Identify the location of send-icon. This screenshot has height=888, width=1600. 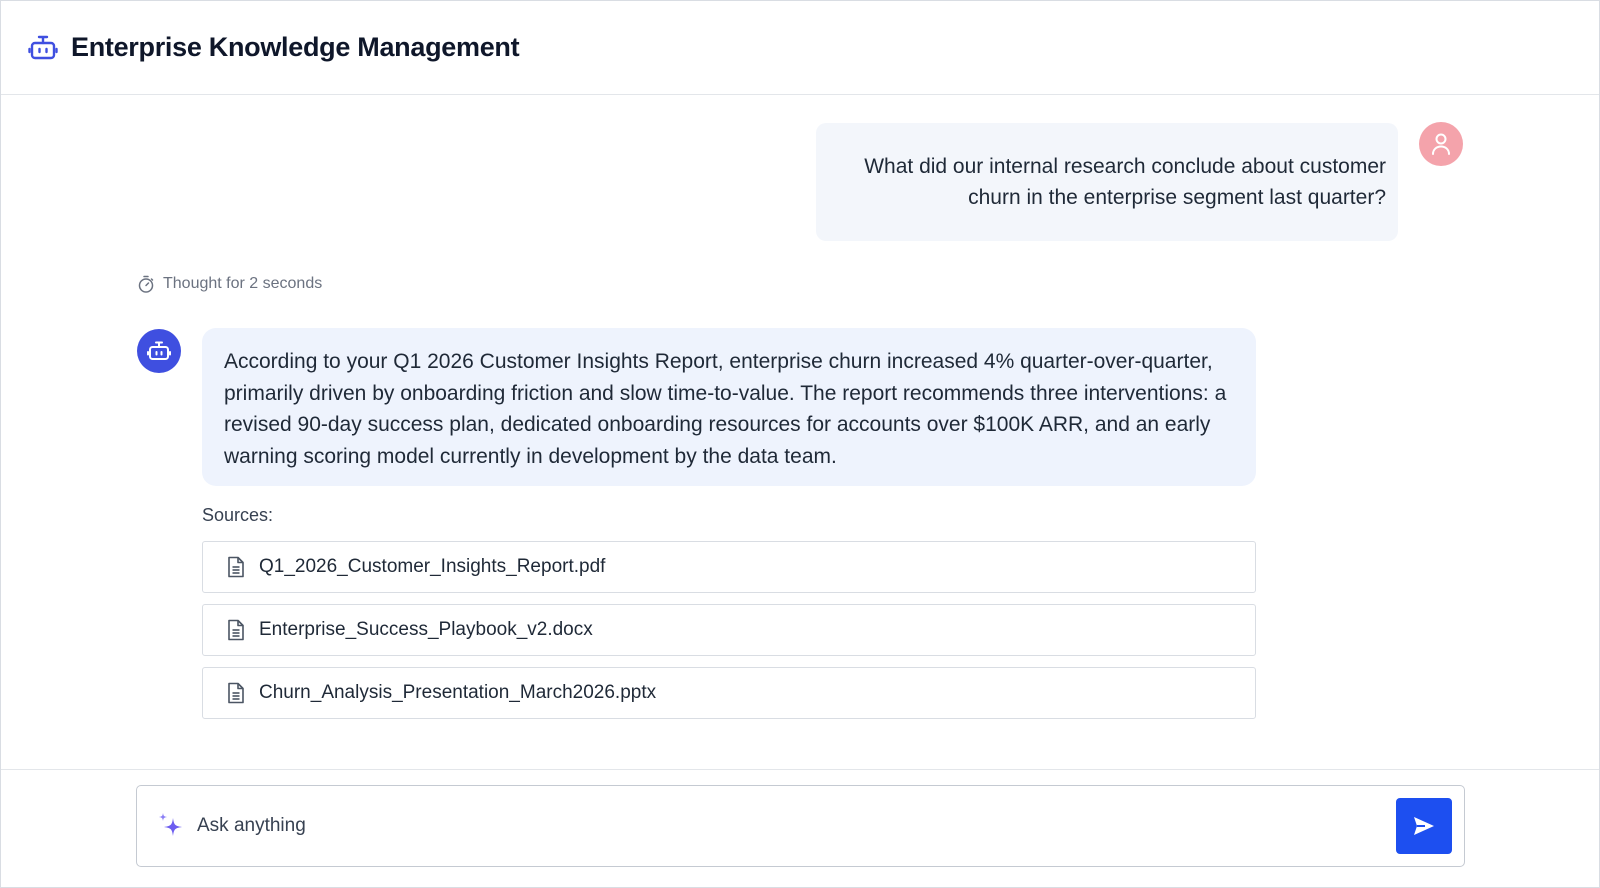
(1424, 826).